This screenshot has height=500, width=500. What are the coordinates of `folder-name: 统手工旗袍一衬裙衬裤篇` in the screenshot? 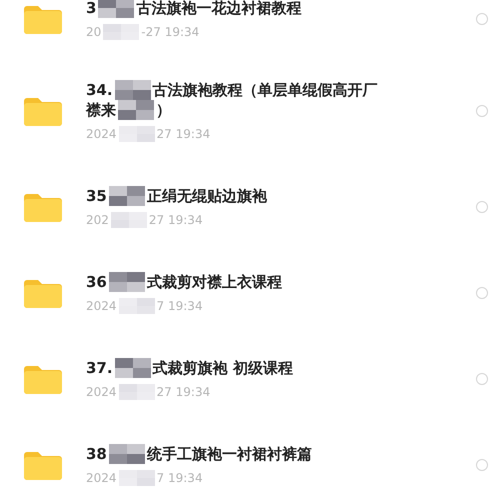 It's located at (229, 454).